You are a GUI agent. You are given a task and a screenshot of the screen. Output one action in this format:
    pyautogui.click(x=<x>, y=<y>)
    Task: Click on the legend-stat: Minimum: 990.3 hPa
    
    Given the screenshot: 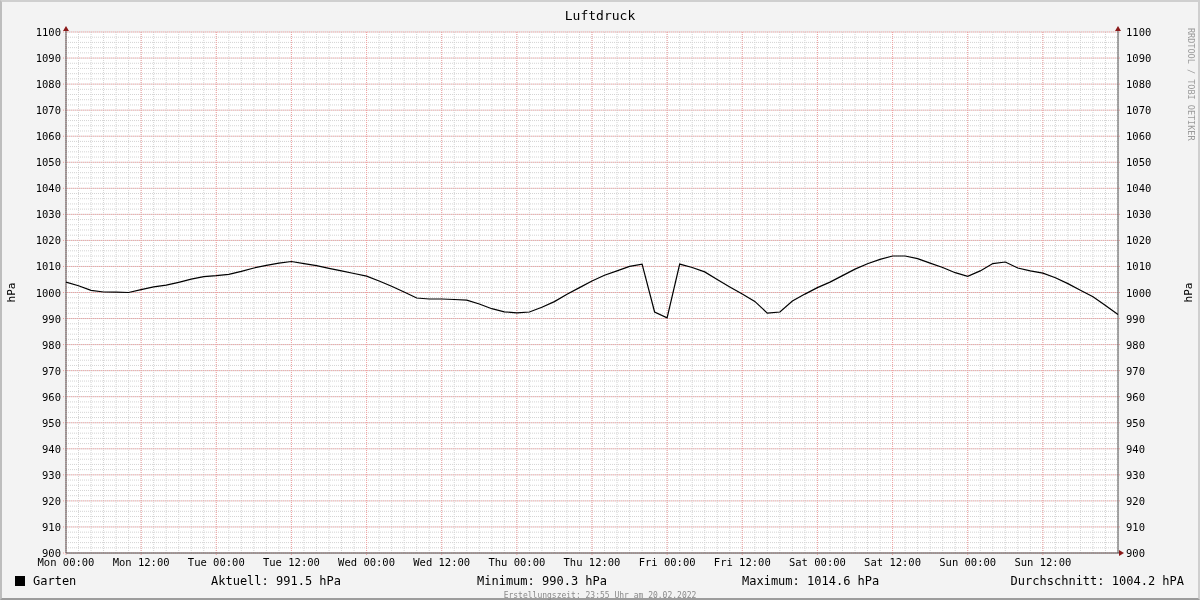 What is the action you would take?
    pyautogui.click(x=542, y=581)
    